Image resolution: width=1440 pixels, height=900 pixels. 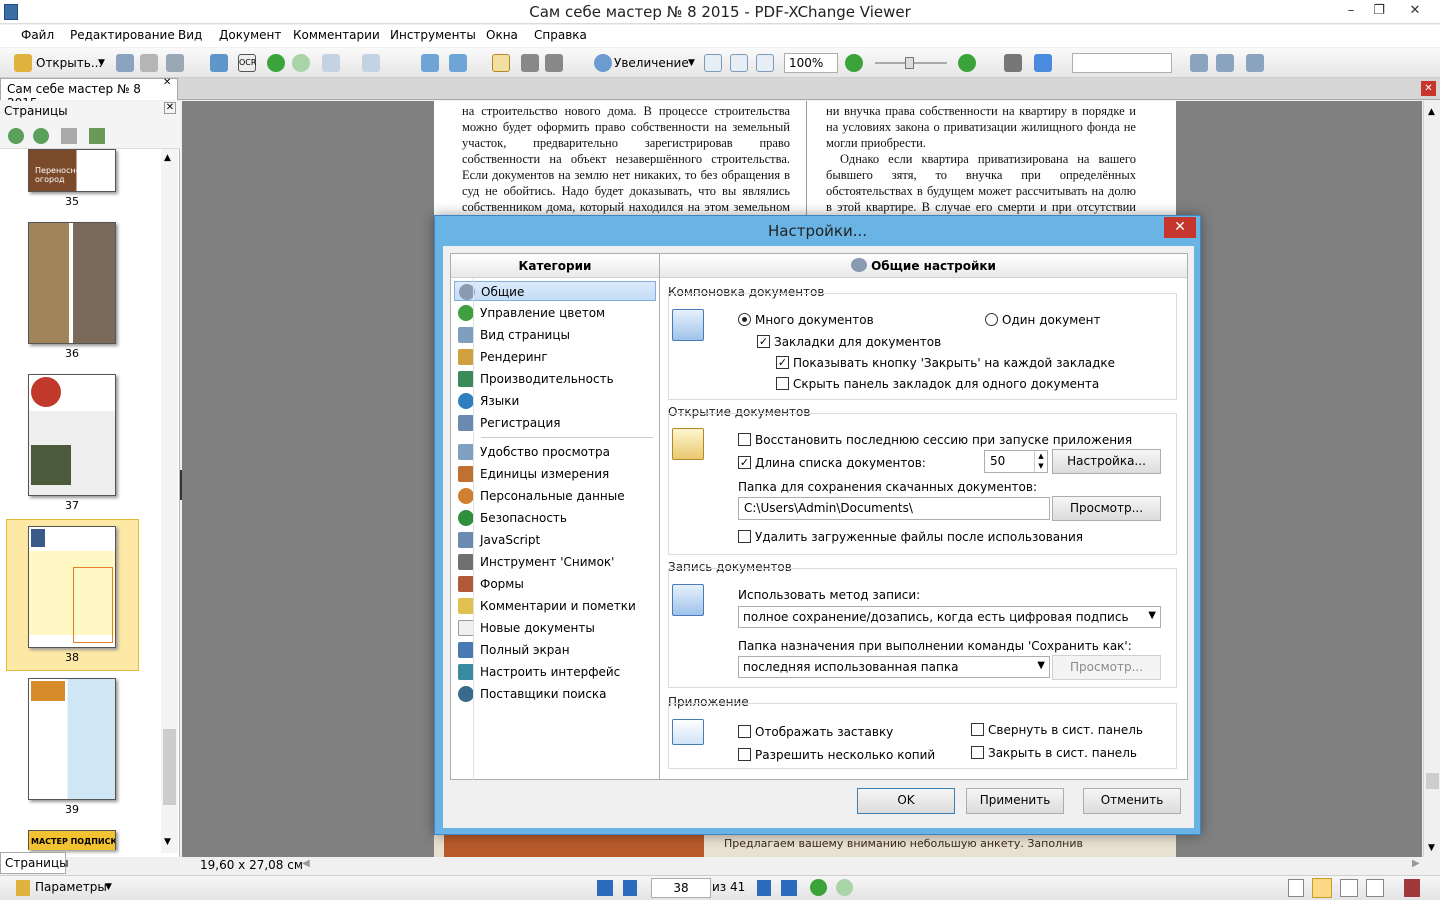 What do you see at coordinates (555, 562) in the screenshot?
I see `category-snapshot-tool: Инструмент 'Снимок'` at bounding box center [555, 562].